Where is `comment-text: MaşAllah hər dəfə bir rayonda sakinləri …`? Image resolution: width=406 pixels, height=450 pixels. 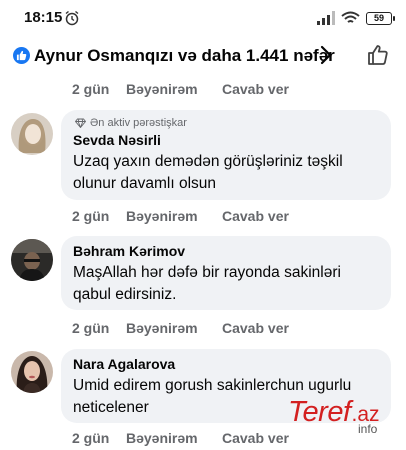
comment-text: MaşAllah hər dəfə bir rayonda sakinləri … is located at coordinates (207, 283).